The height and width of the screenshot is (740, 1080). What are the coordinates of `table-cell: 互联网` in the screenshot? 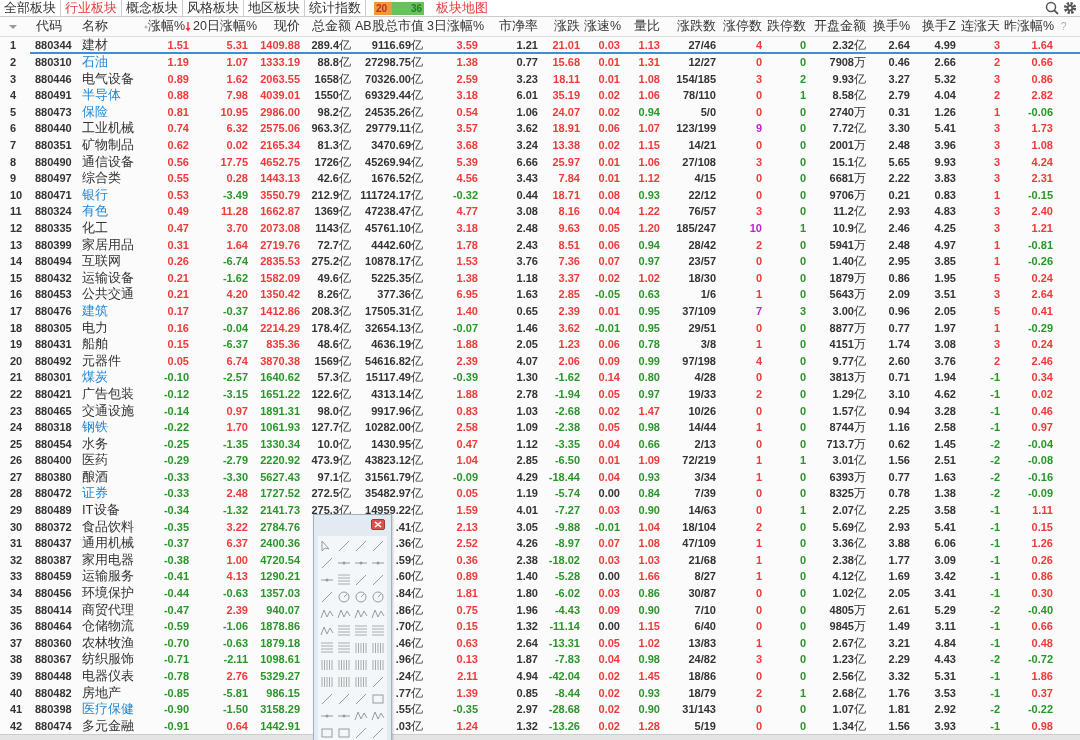 It's located at (113, 261).